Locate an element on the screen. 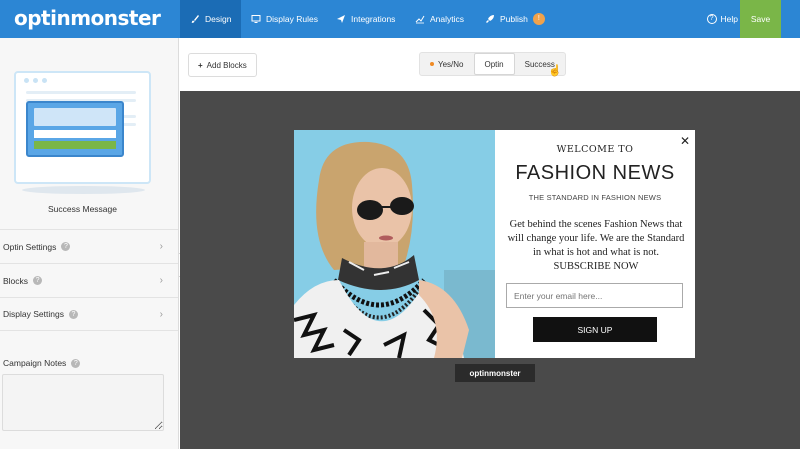 The image size is (800, 449). email-field is located at coordinates (594, 295).